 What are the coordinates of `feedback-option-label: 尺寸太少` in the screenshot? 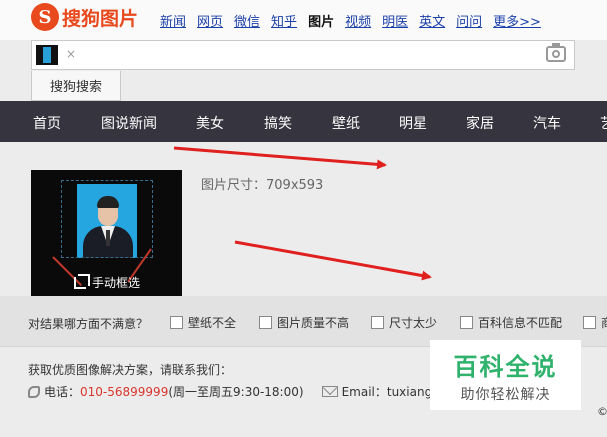 It's located at (413, 323).